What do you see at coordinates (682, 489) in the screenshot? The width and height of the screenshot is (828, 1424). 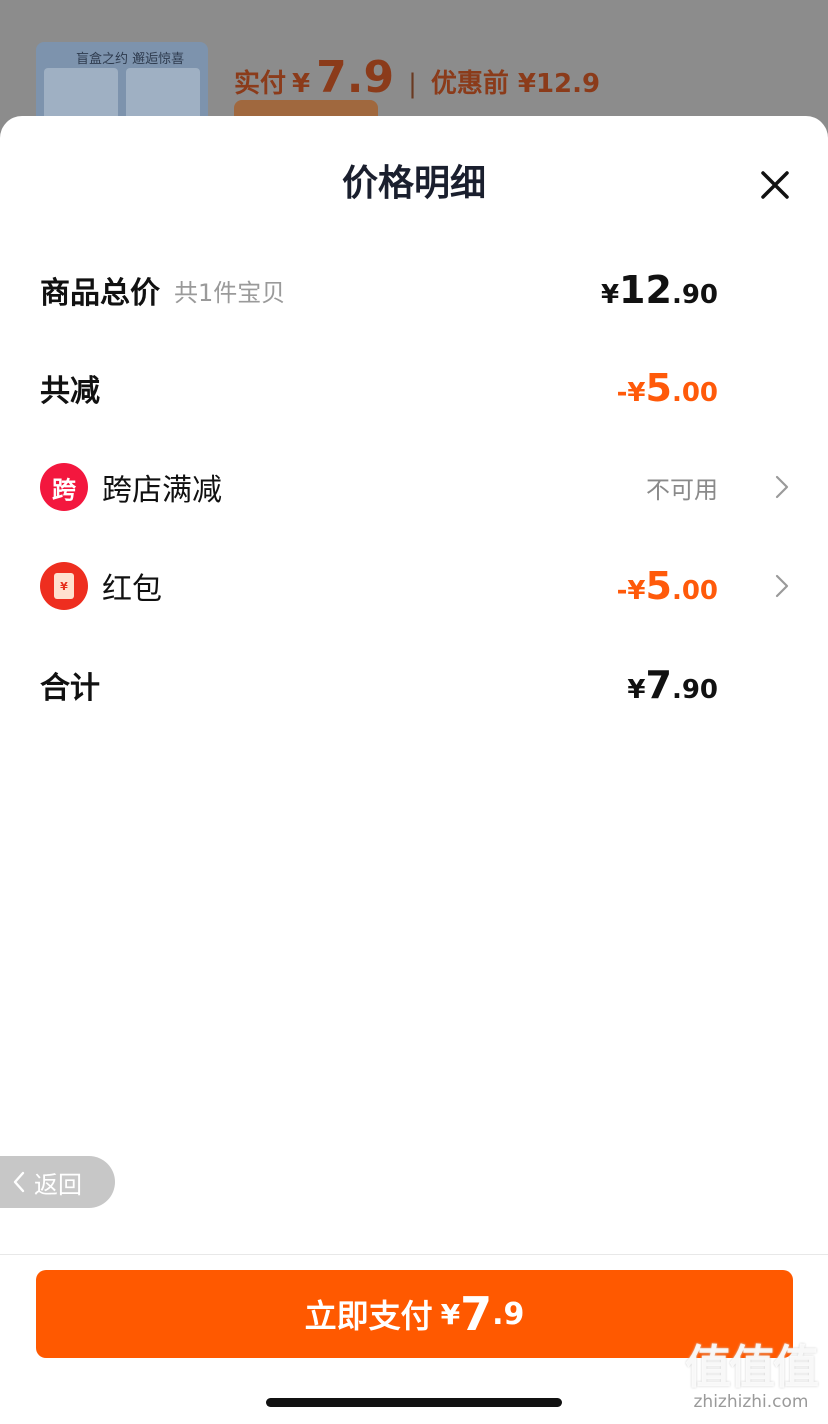 I see `cross-store-status: 不可用` at bounding box center [682, 489].